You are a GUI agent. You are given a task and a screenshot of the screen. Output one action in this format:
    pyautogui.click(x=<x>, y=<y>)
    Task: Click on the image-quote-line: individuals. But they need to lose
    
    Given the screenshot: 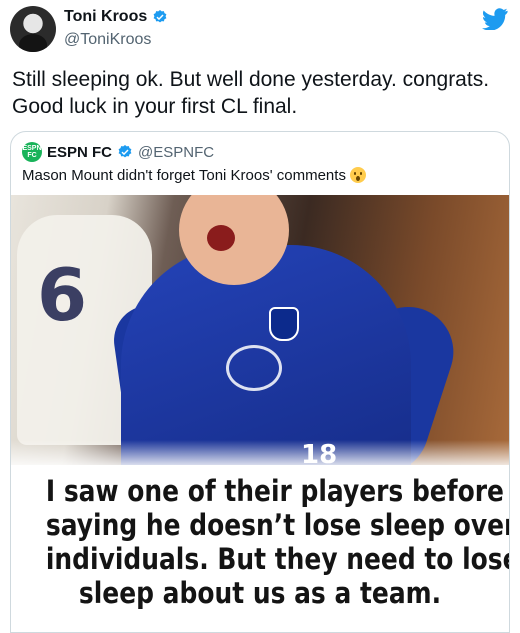 What is the action you would take?
    pyautogui.click(x=277, y=559)
    